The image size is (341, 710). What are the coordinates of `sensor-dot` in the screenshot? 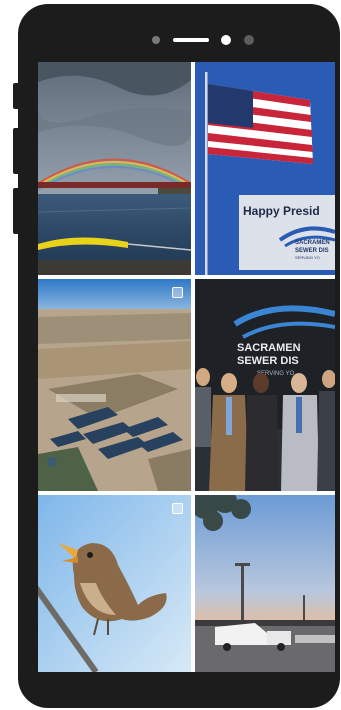 It's located at (156, 40).